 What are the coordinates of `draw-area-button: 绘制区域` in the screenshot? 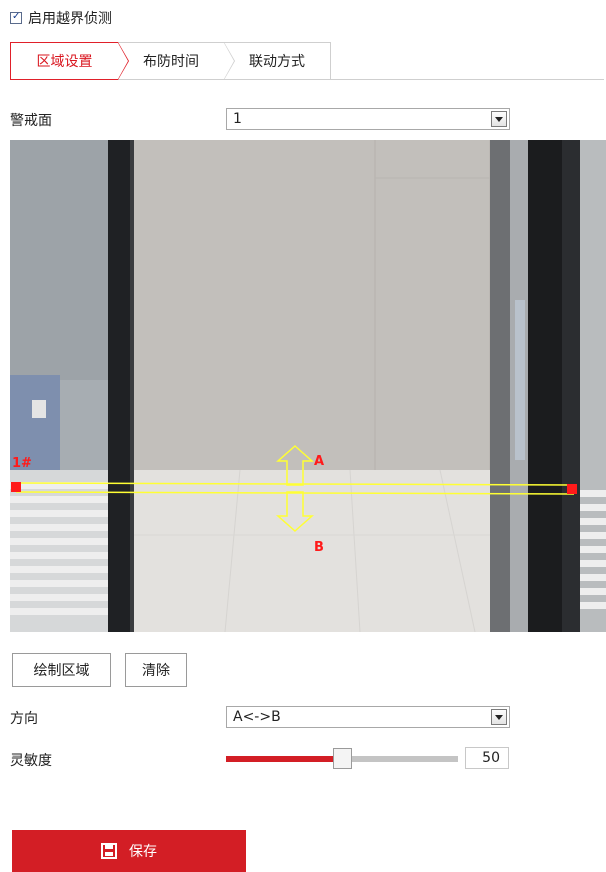 It's located at (61, 670).